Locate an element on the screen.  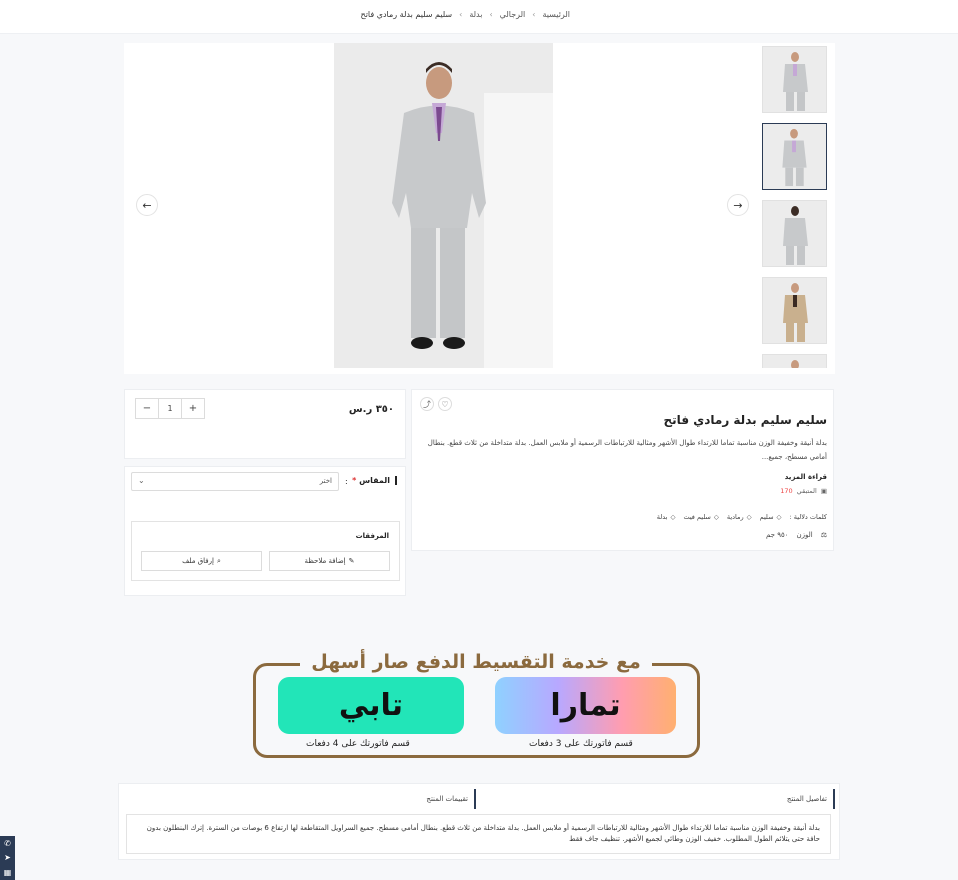
share-button: ⤴ is located at coordinates (427, 404).